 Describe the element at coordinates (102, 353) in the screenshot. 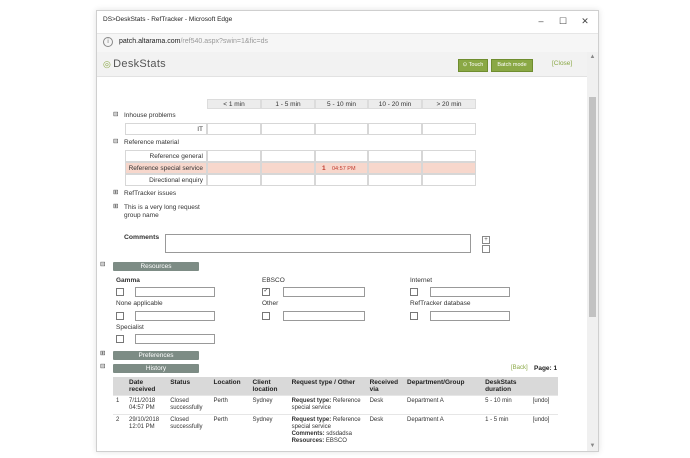

I see `toggle-preferences: ⊞` at that location.